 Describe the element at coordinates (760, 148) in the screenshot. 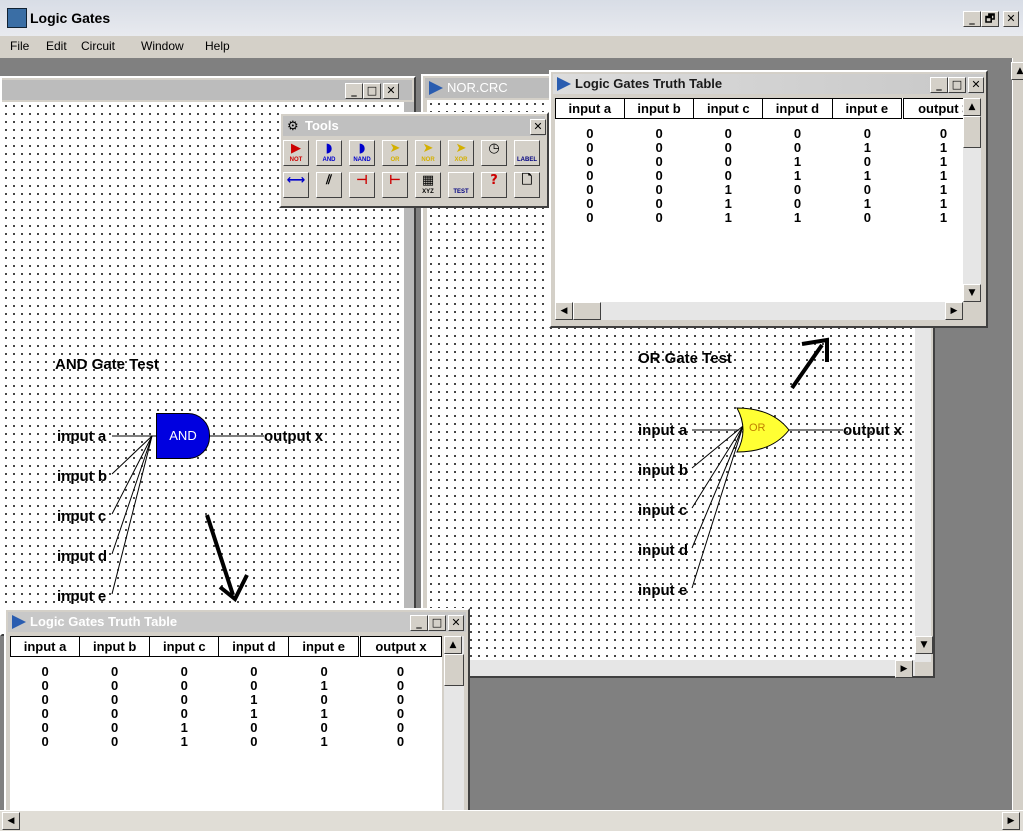

I see `table-row: 0 0 0 0 1 1` at that location.